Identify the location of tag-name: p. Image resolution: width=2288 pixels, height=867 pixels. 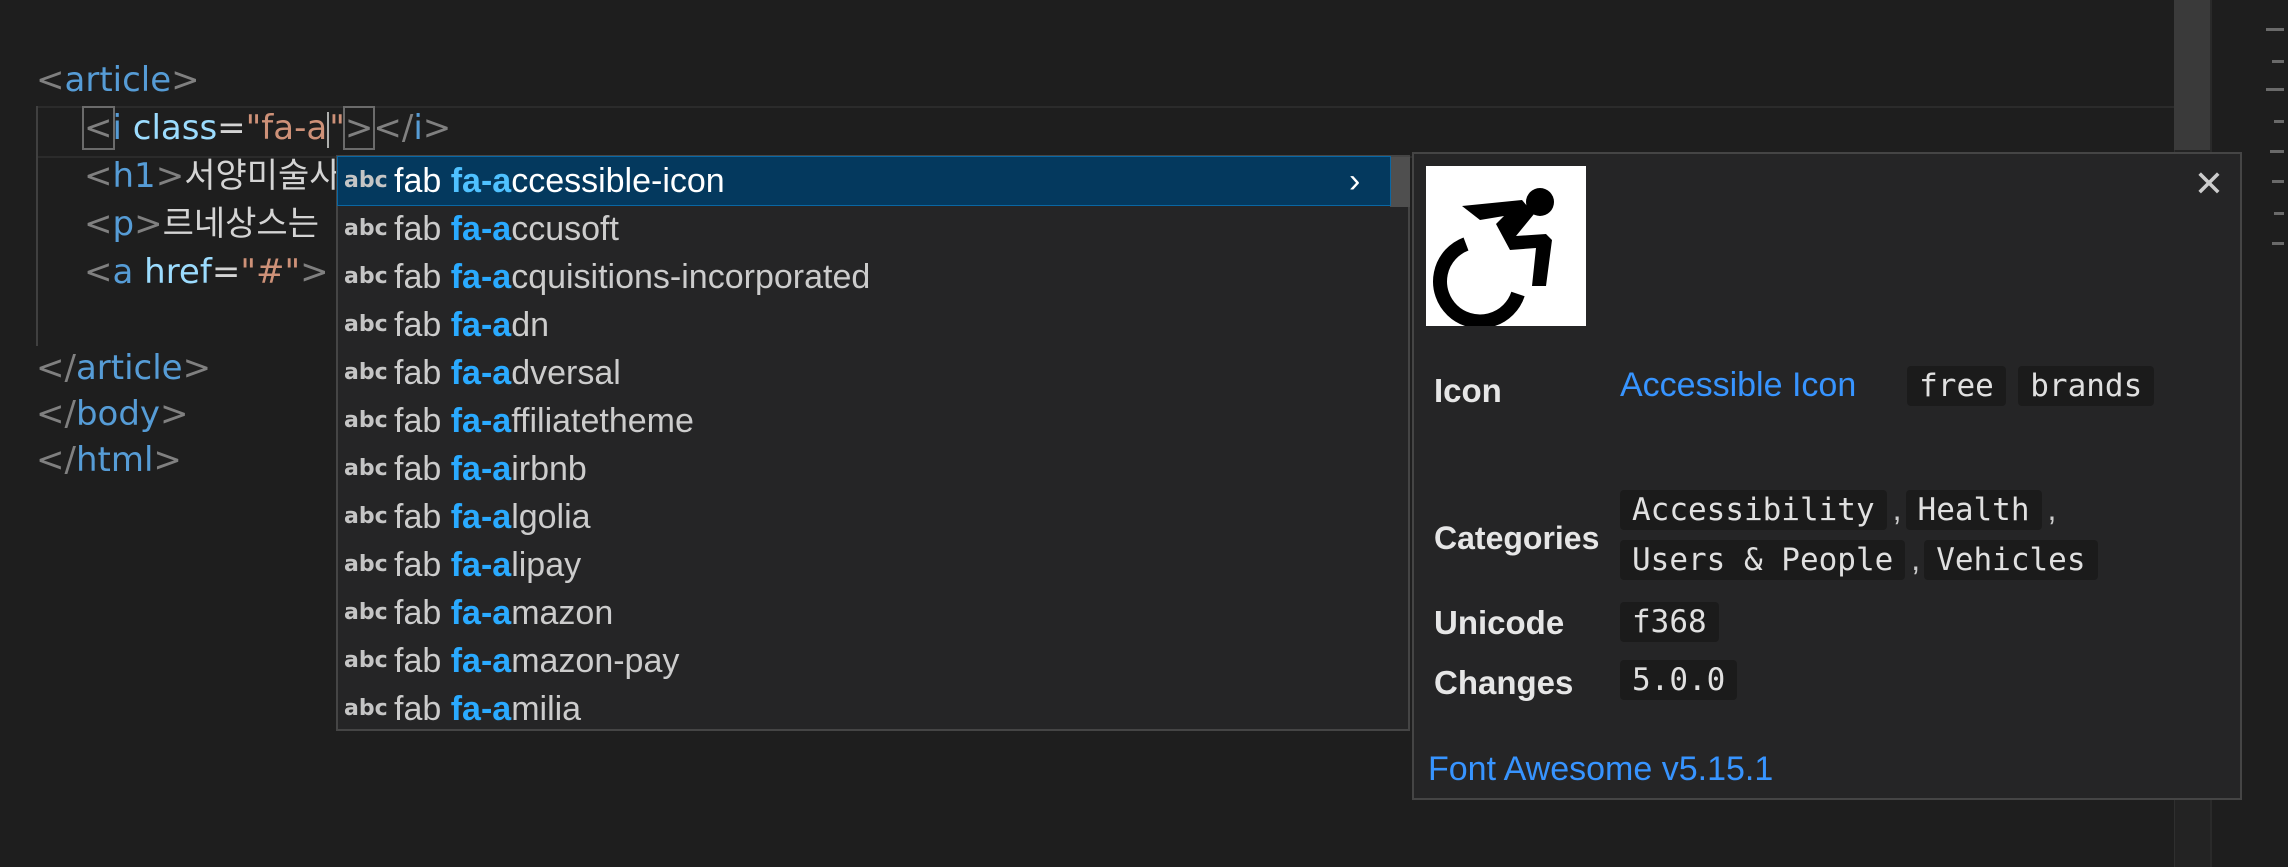
(123, 224).